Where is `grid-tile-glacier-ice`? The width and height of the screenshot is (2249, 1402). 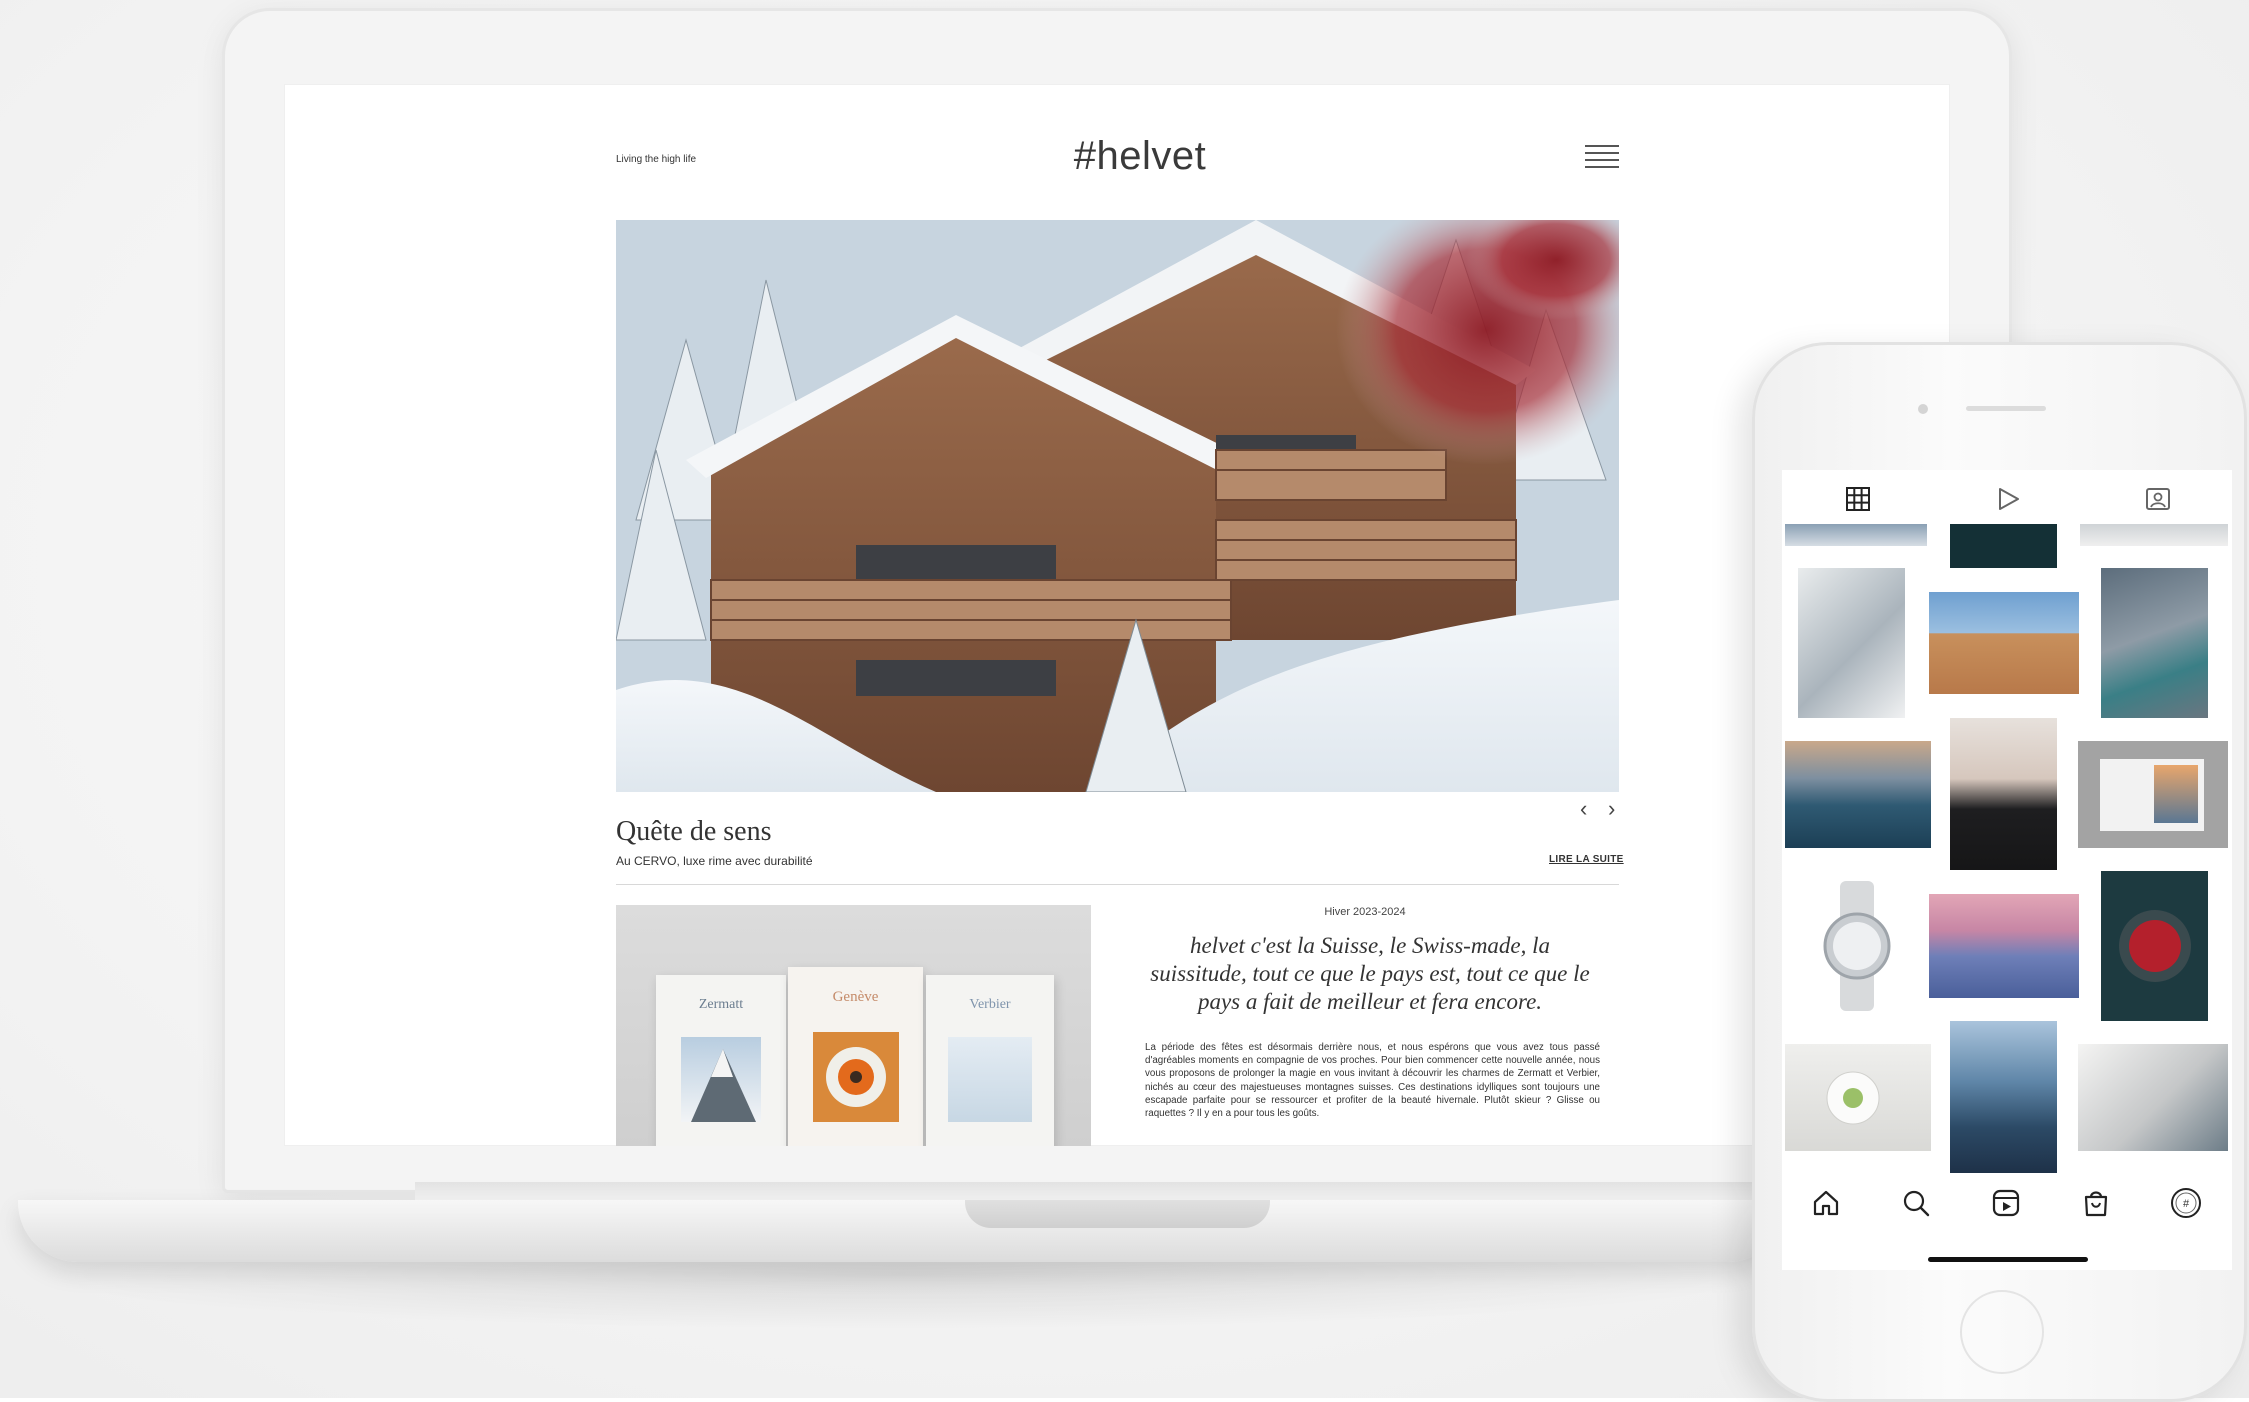 grid-tile-glacier-ice is located at coordinates (1851, 643).